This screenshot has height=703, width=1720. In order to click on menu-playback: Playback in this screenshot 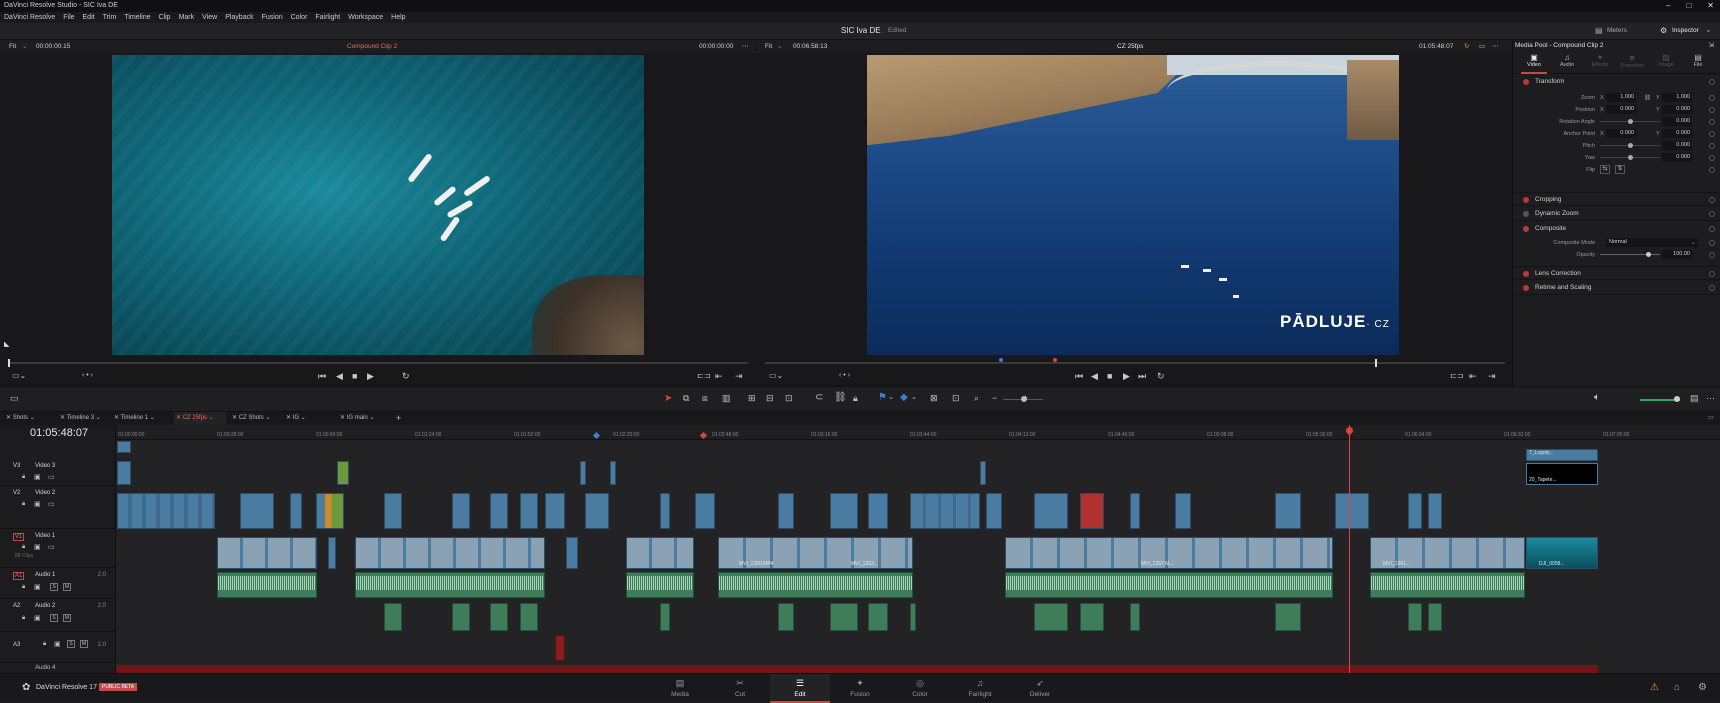, I will do `click(239, 17)`.